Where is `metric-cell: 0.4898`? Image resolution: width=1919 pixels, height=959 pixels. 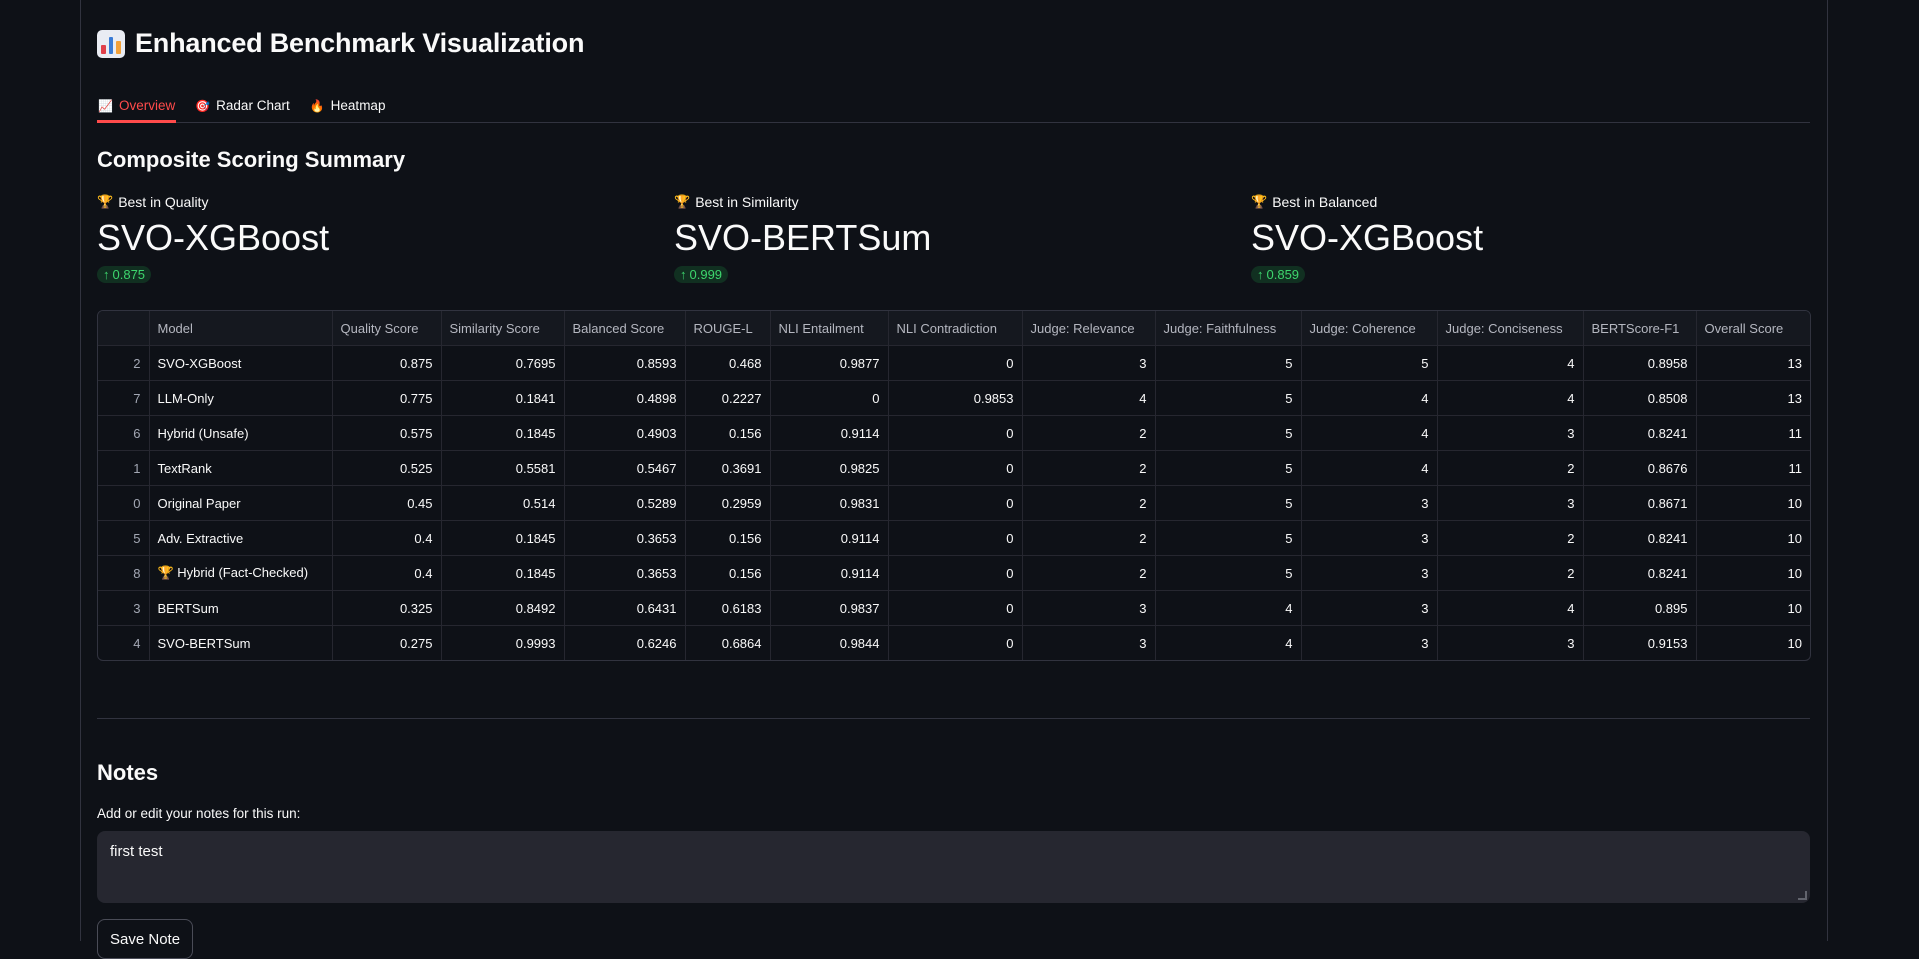 metric-cell: 0.4898 is located at coordinates (625, 398).